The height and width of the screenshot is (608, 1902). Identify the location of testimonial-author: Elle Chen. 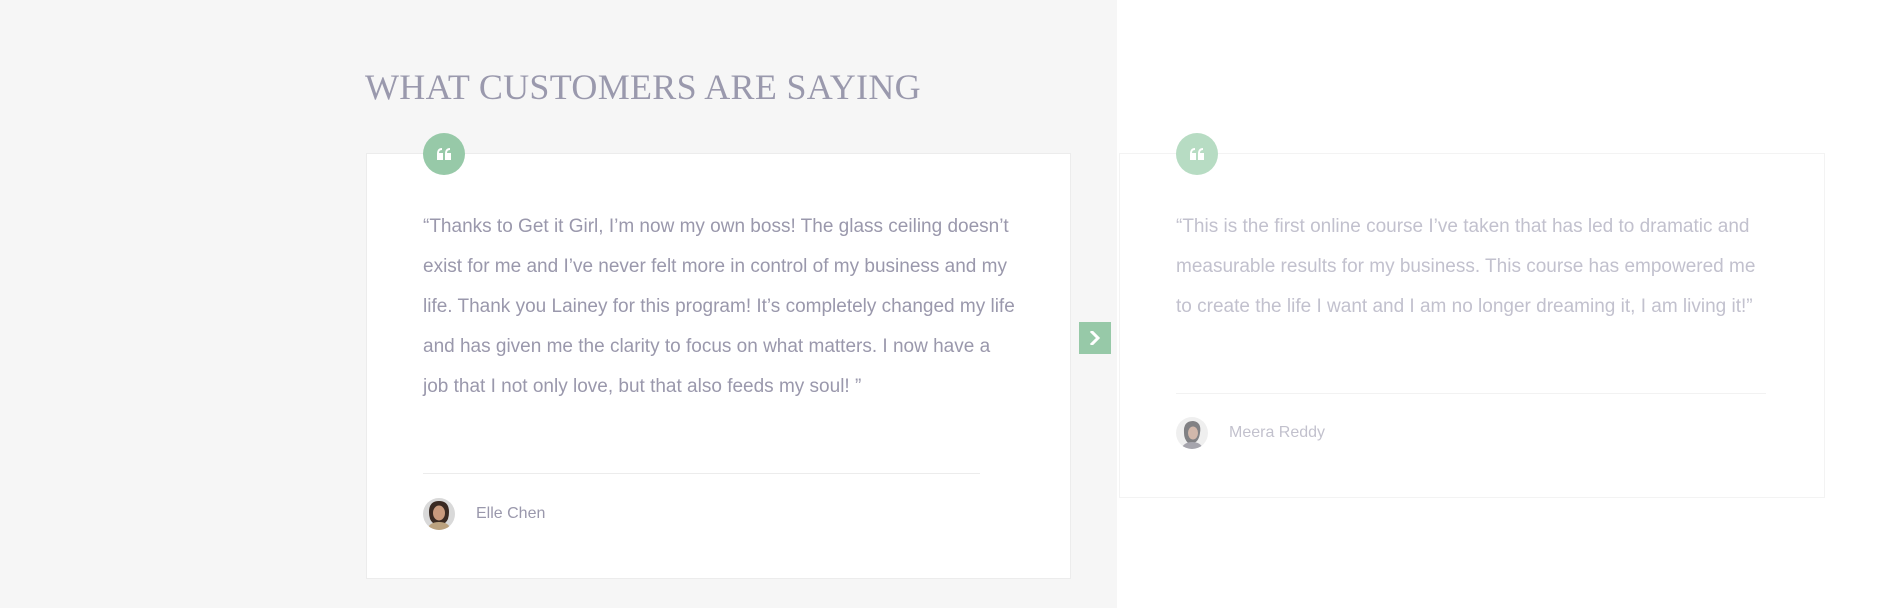
(484, 514).